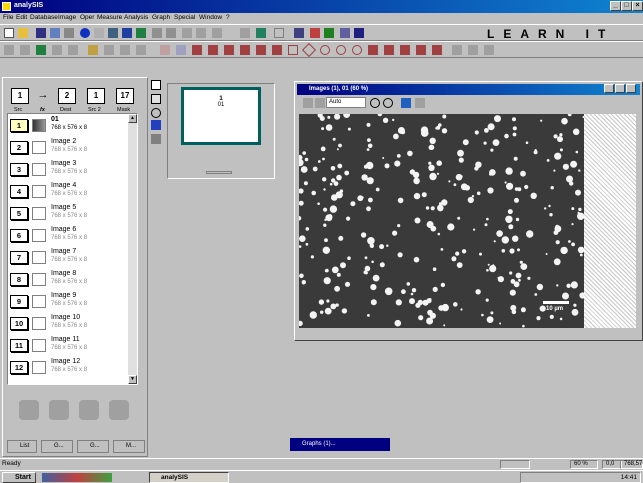 The width and height of the screenshot is (643, 483). Describe the element at coordinates (77, 477) in the screenshot. I see `quick-launch` at that location.